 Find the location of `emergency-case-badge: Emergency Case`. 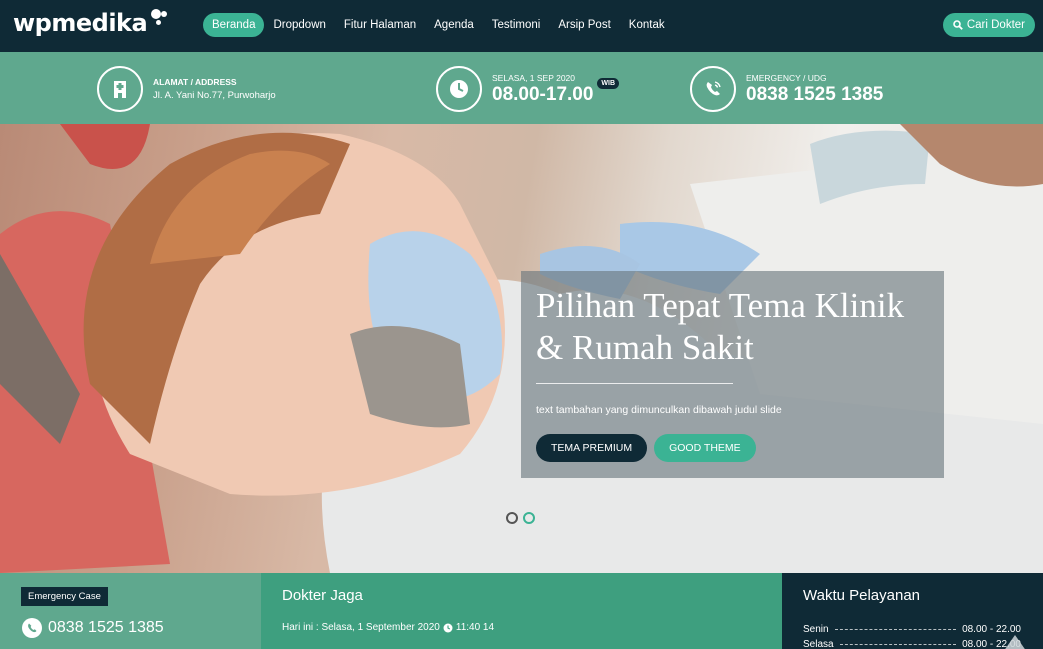

emergency-case-badge: Emergency Case is located at coordinates (64, 596).